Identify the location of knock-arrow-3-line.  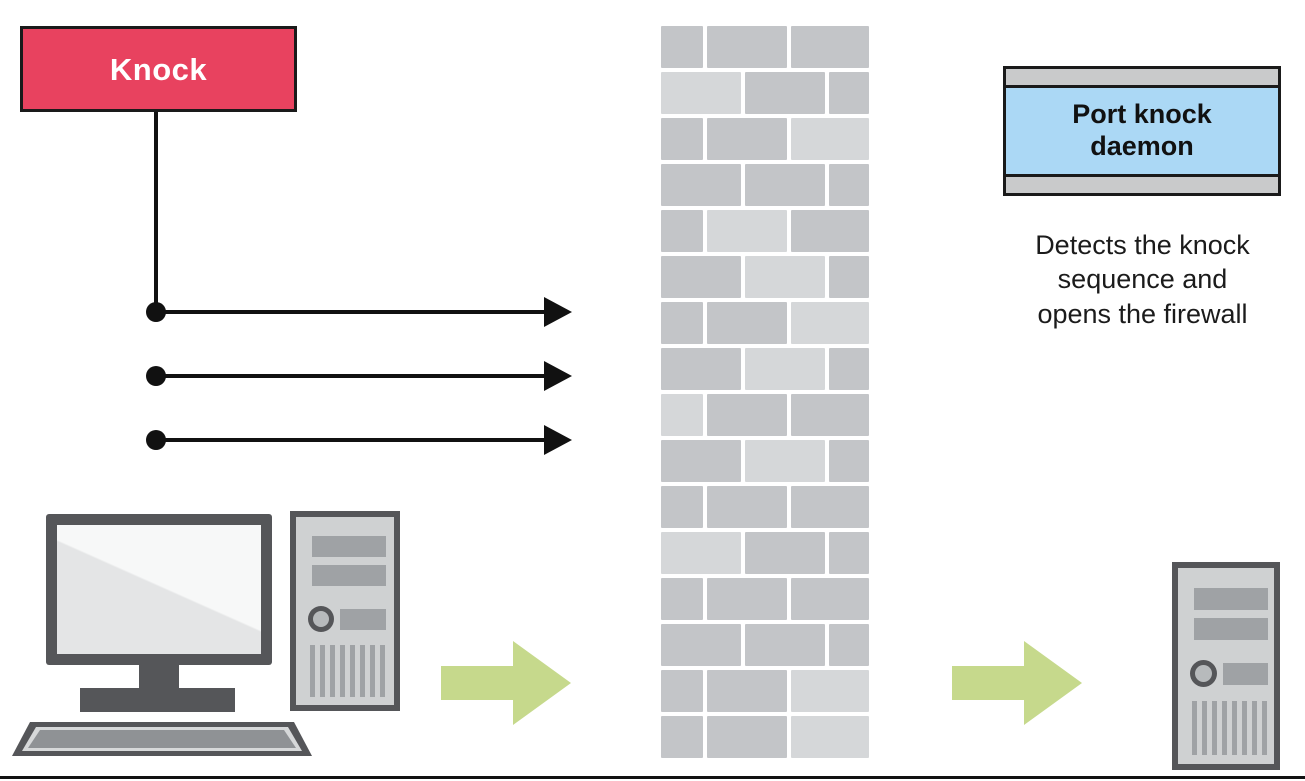
(351, 440).